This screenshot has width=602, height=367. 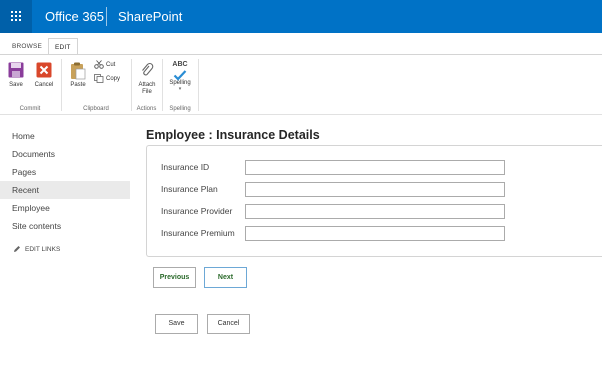 What do you see at coordinates (43, 249) in the screenshot?
I see `edit-links-label: EDIT LINKS` at bounding box center [43, 249].